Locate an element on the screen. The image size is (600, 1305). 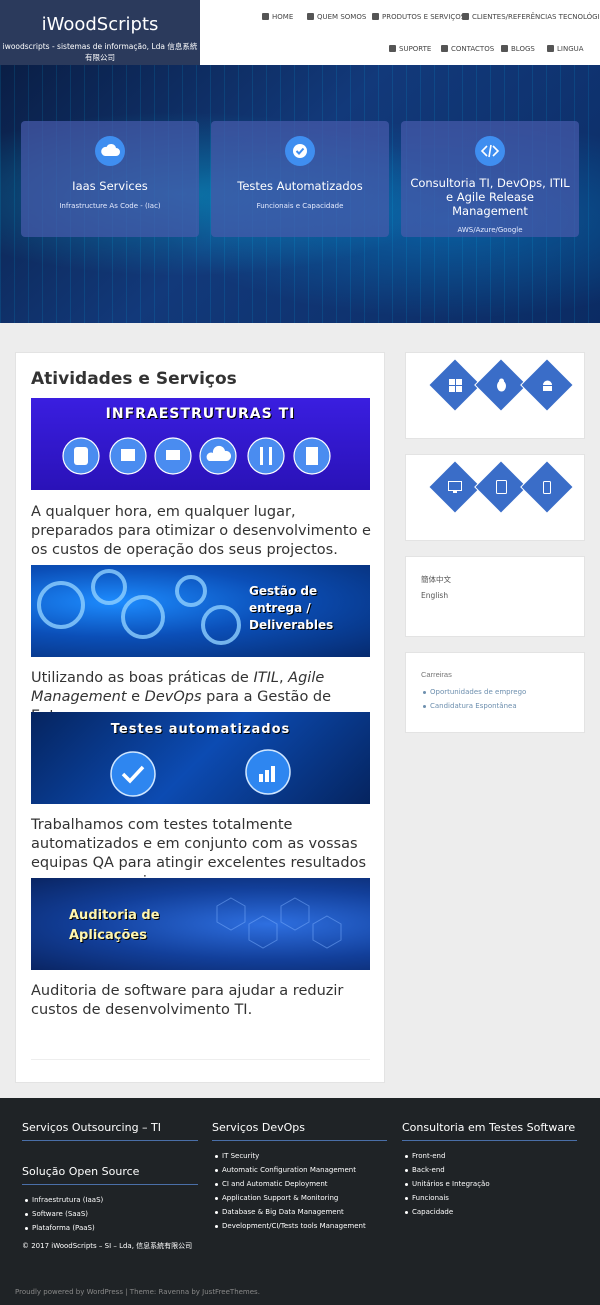
footer-link-config-mgmt: Automatic Configuration Management is located at coordinates (285, 1170).